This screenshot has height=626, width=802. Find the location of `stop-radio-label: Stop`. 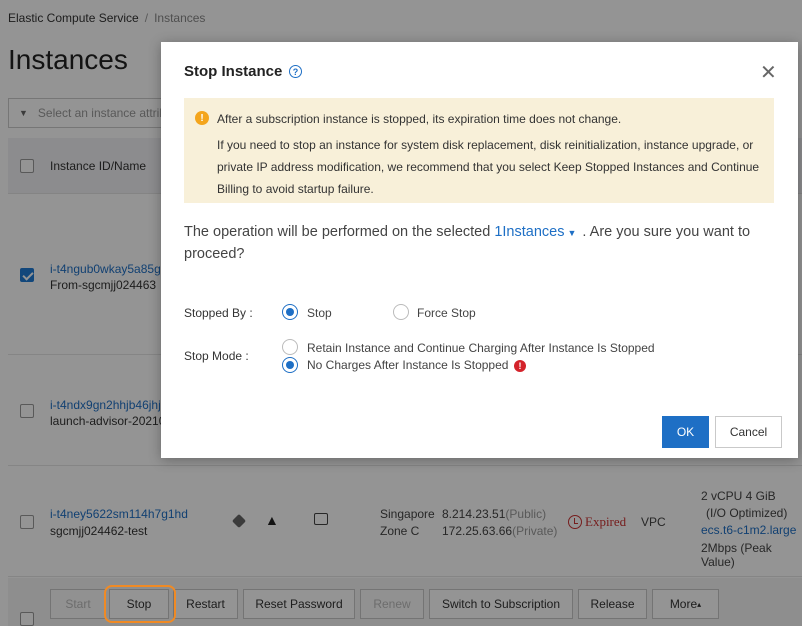

stop-radio-label: Stop is located at coordinates (319, 313).